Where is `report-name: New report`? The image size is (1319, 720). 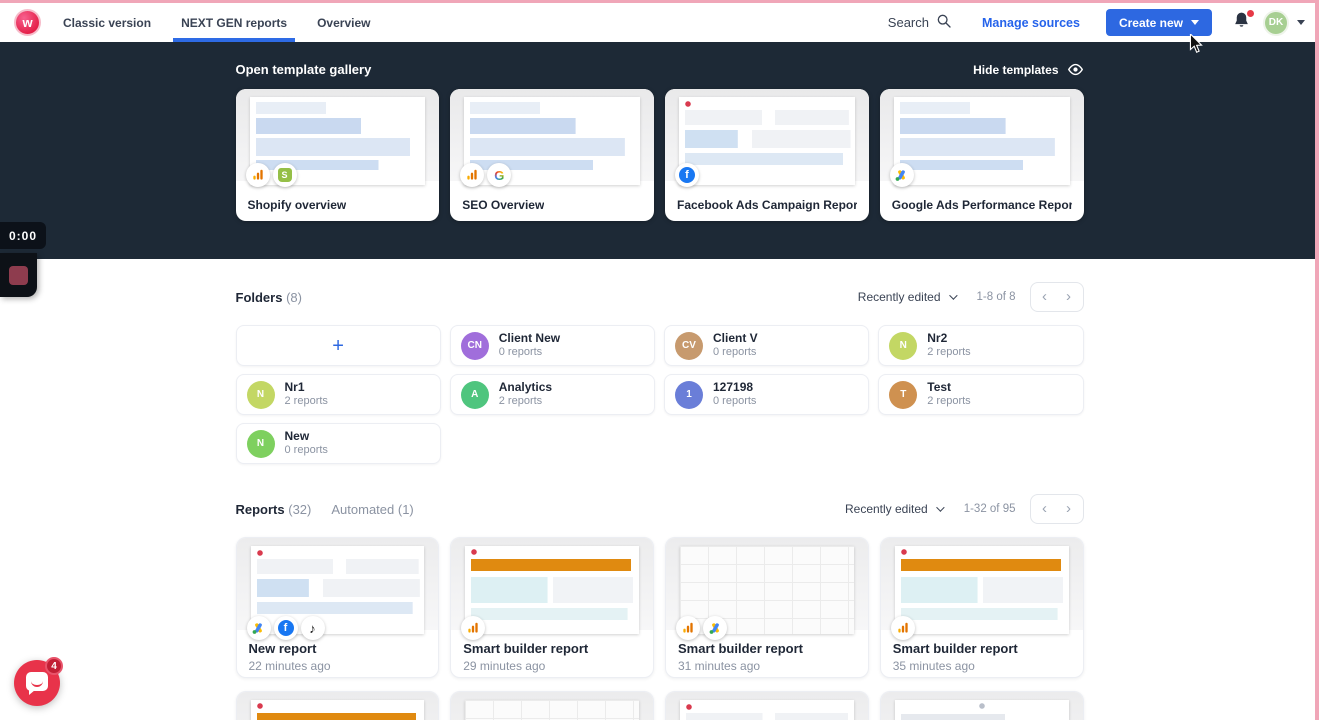 report-name: New report is located at coordinates (282, 648).